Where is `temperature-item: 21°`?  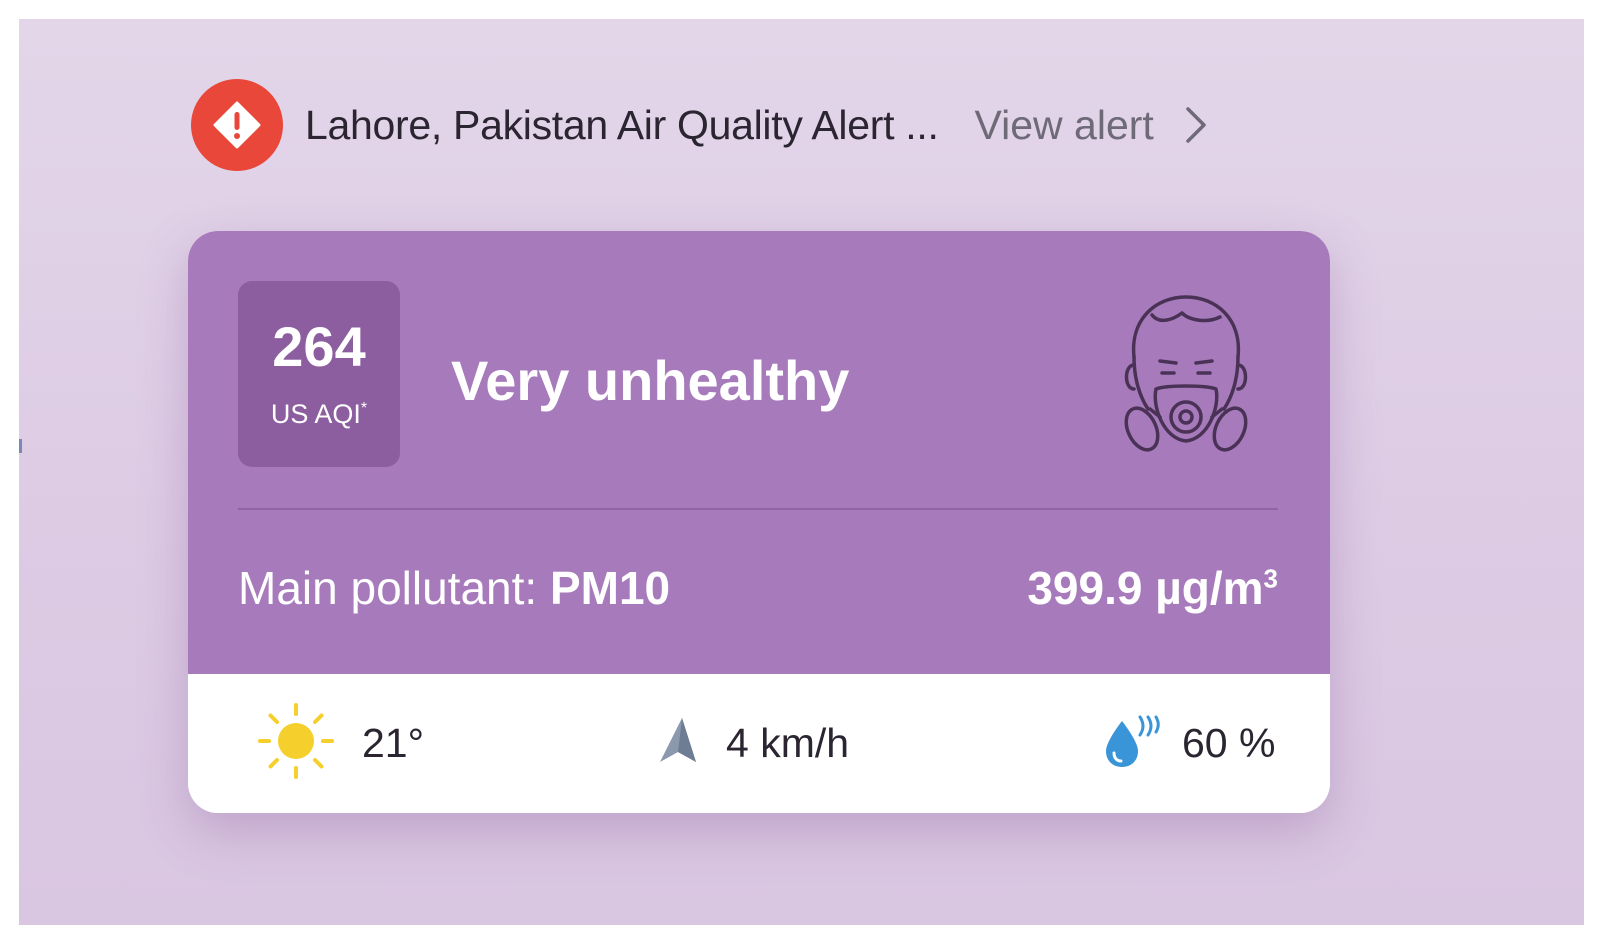 temperature-item: 21° is located at coordinates (340, 743).